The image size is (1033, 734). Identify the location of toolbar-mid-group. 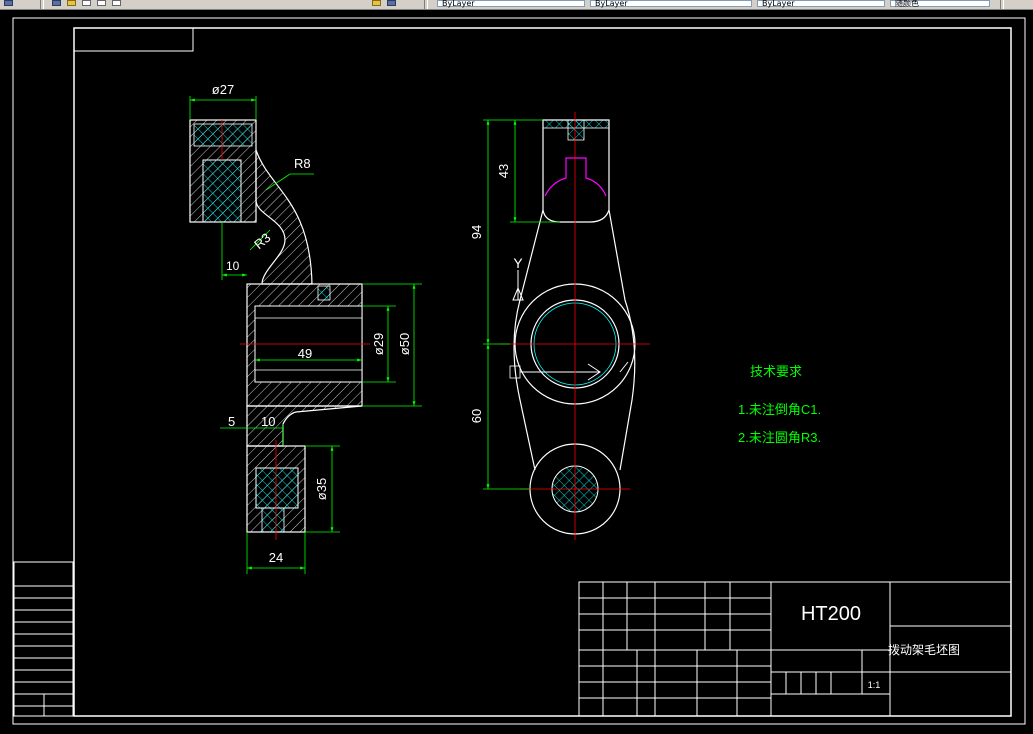
(384, 4).